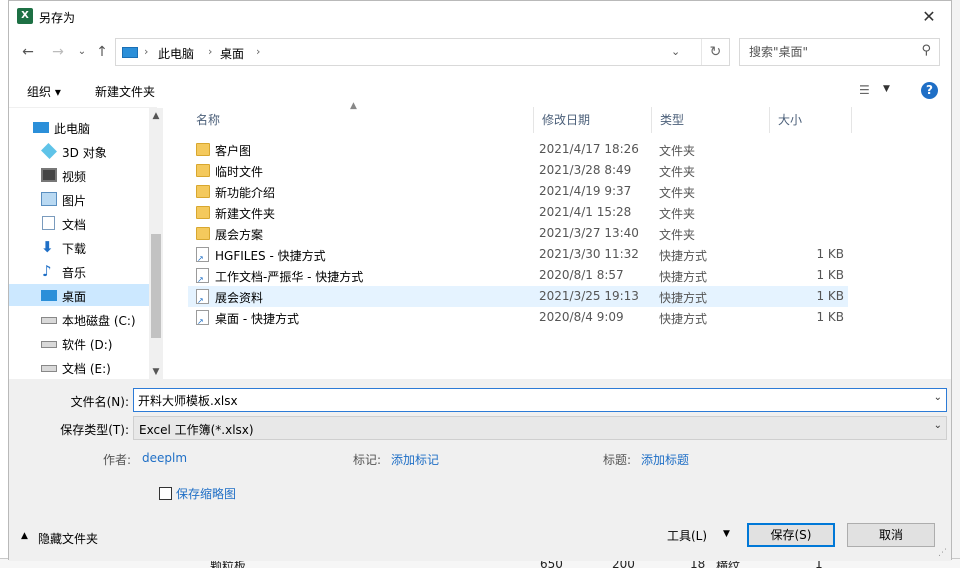 The height and width of the screenshot is (568, 960). Describe the element at coordinates (239, 298) in the screenshot. I see `file-name: 展会资料` at that location.